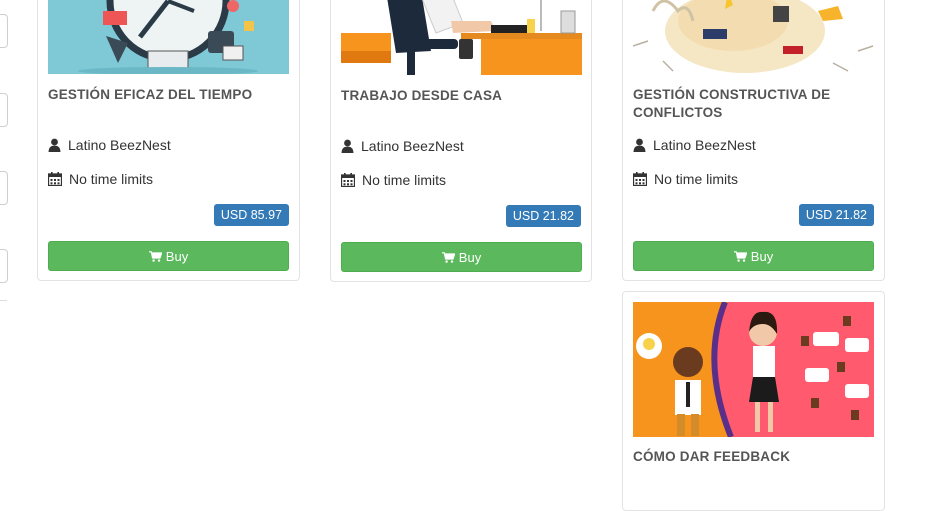 This screenshot has width=934, height=511. I want to click on sidebar-divider, so click(3, 300).